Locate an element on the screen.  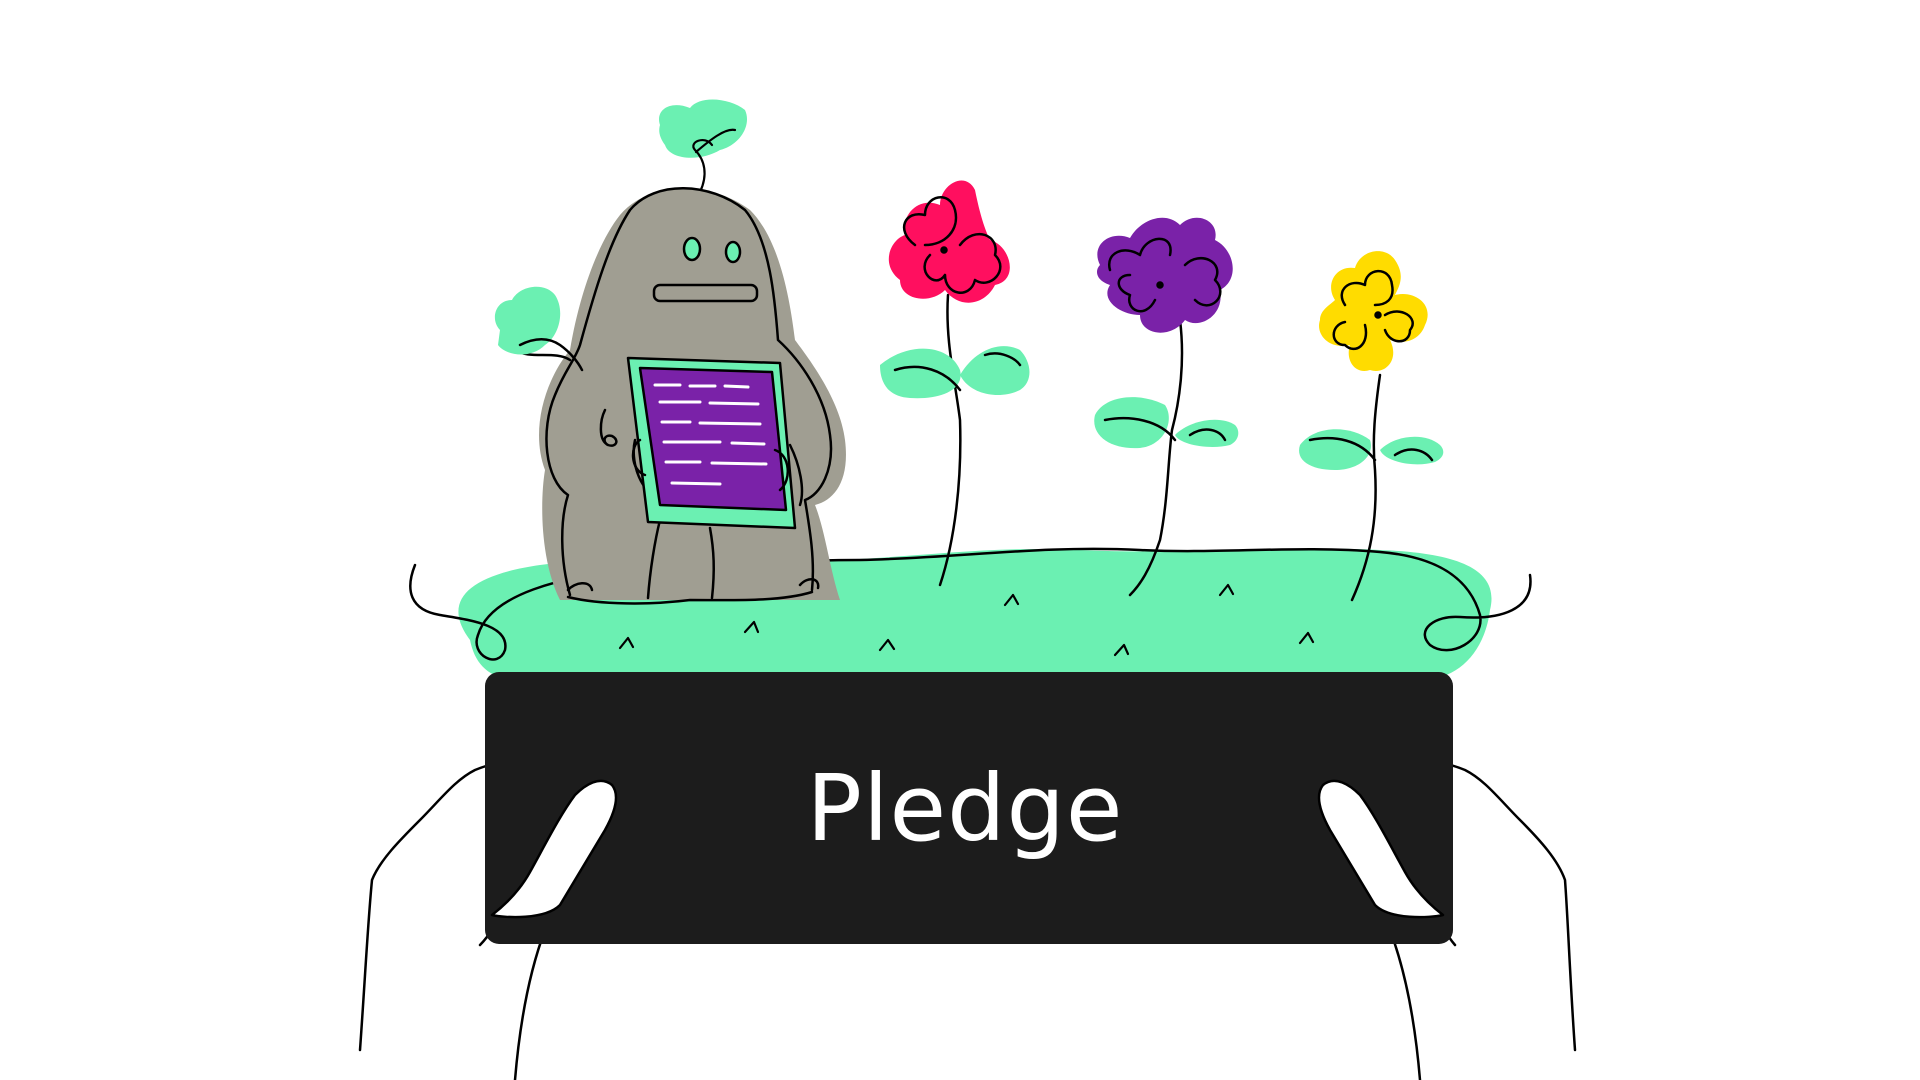
pledge-sign: Pledge is located at coordinates (969, 808).